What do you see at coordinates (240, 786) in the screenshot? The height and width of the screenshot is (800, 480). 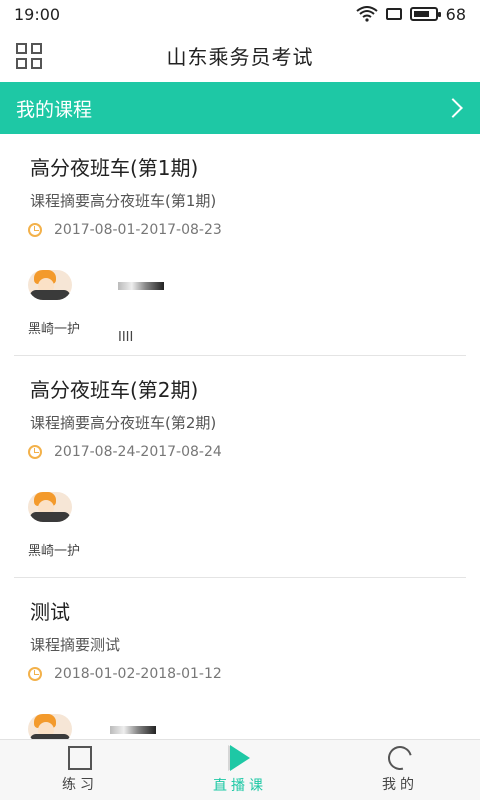 I see `nav-label: 直播课` at bounding box center [240, 786].